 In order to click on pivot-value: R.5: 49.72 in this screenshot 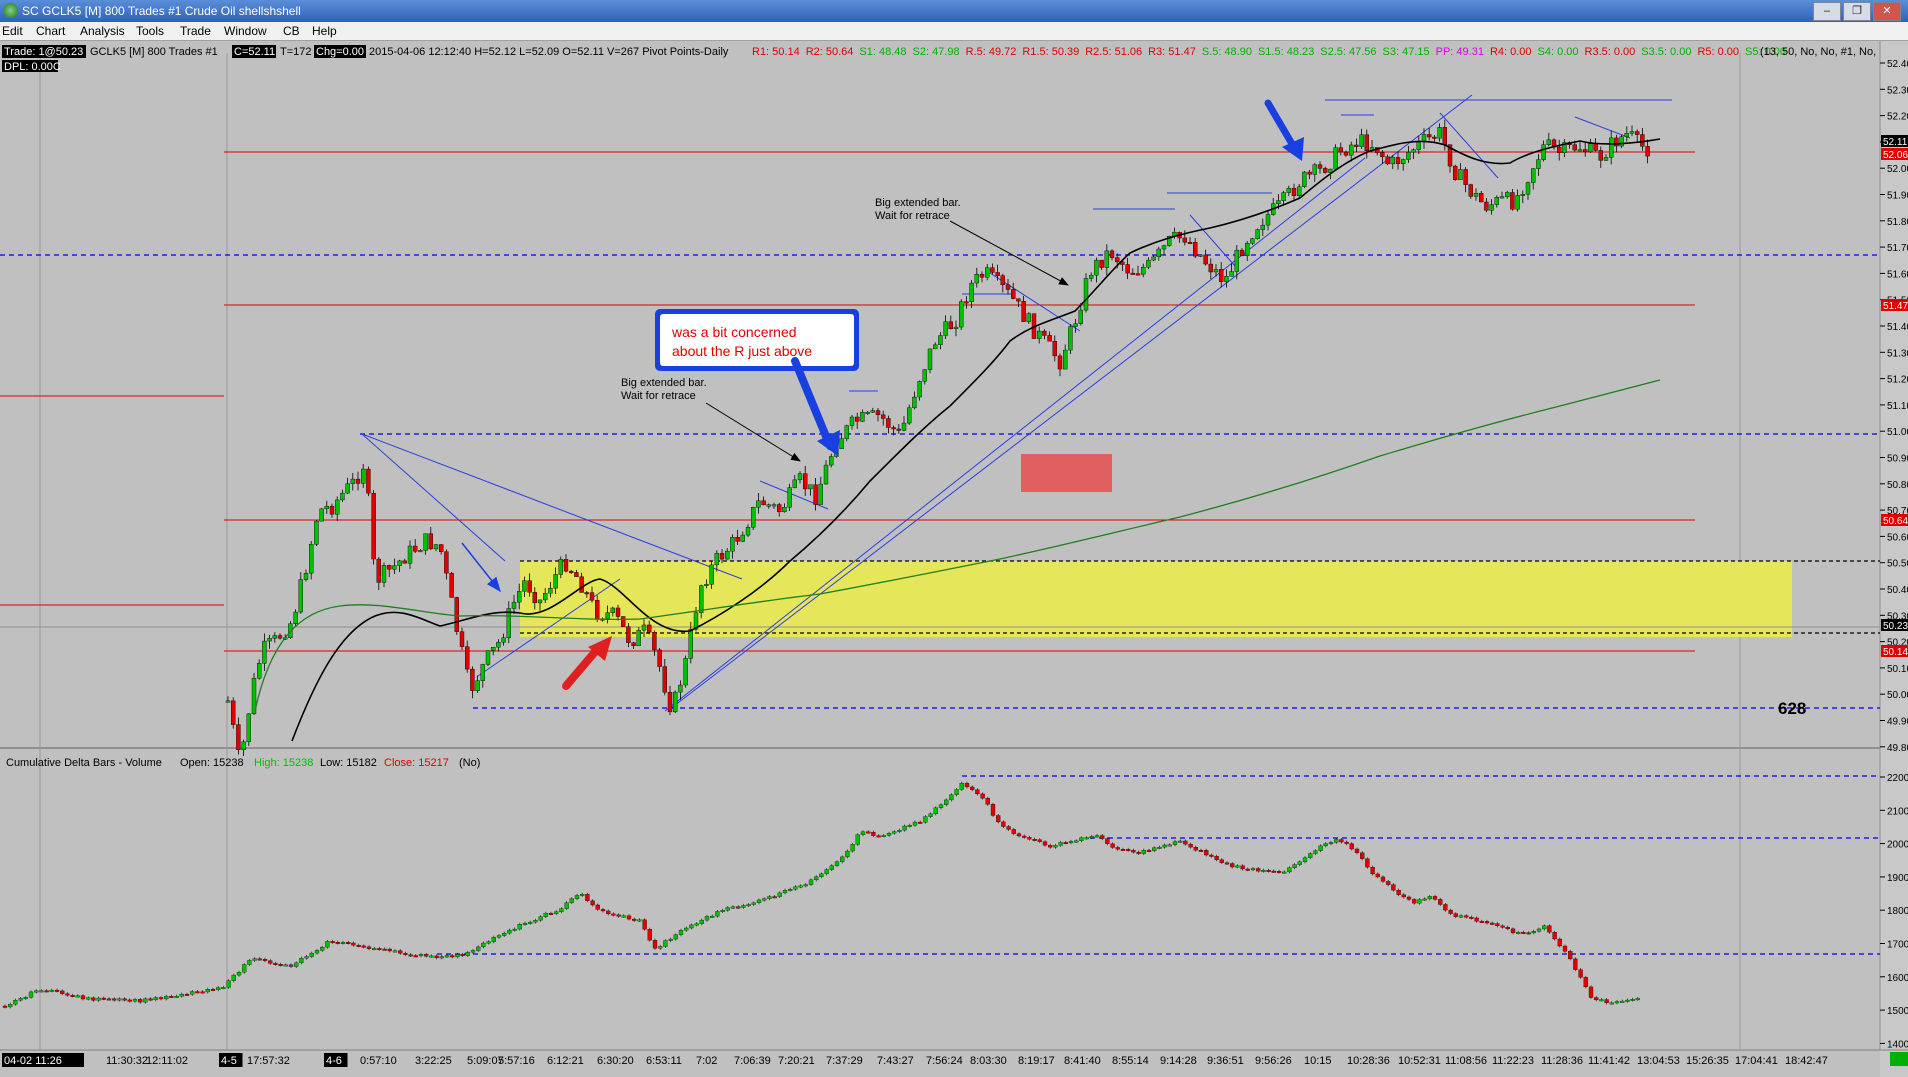, I will do `click(991, 52)`.